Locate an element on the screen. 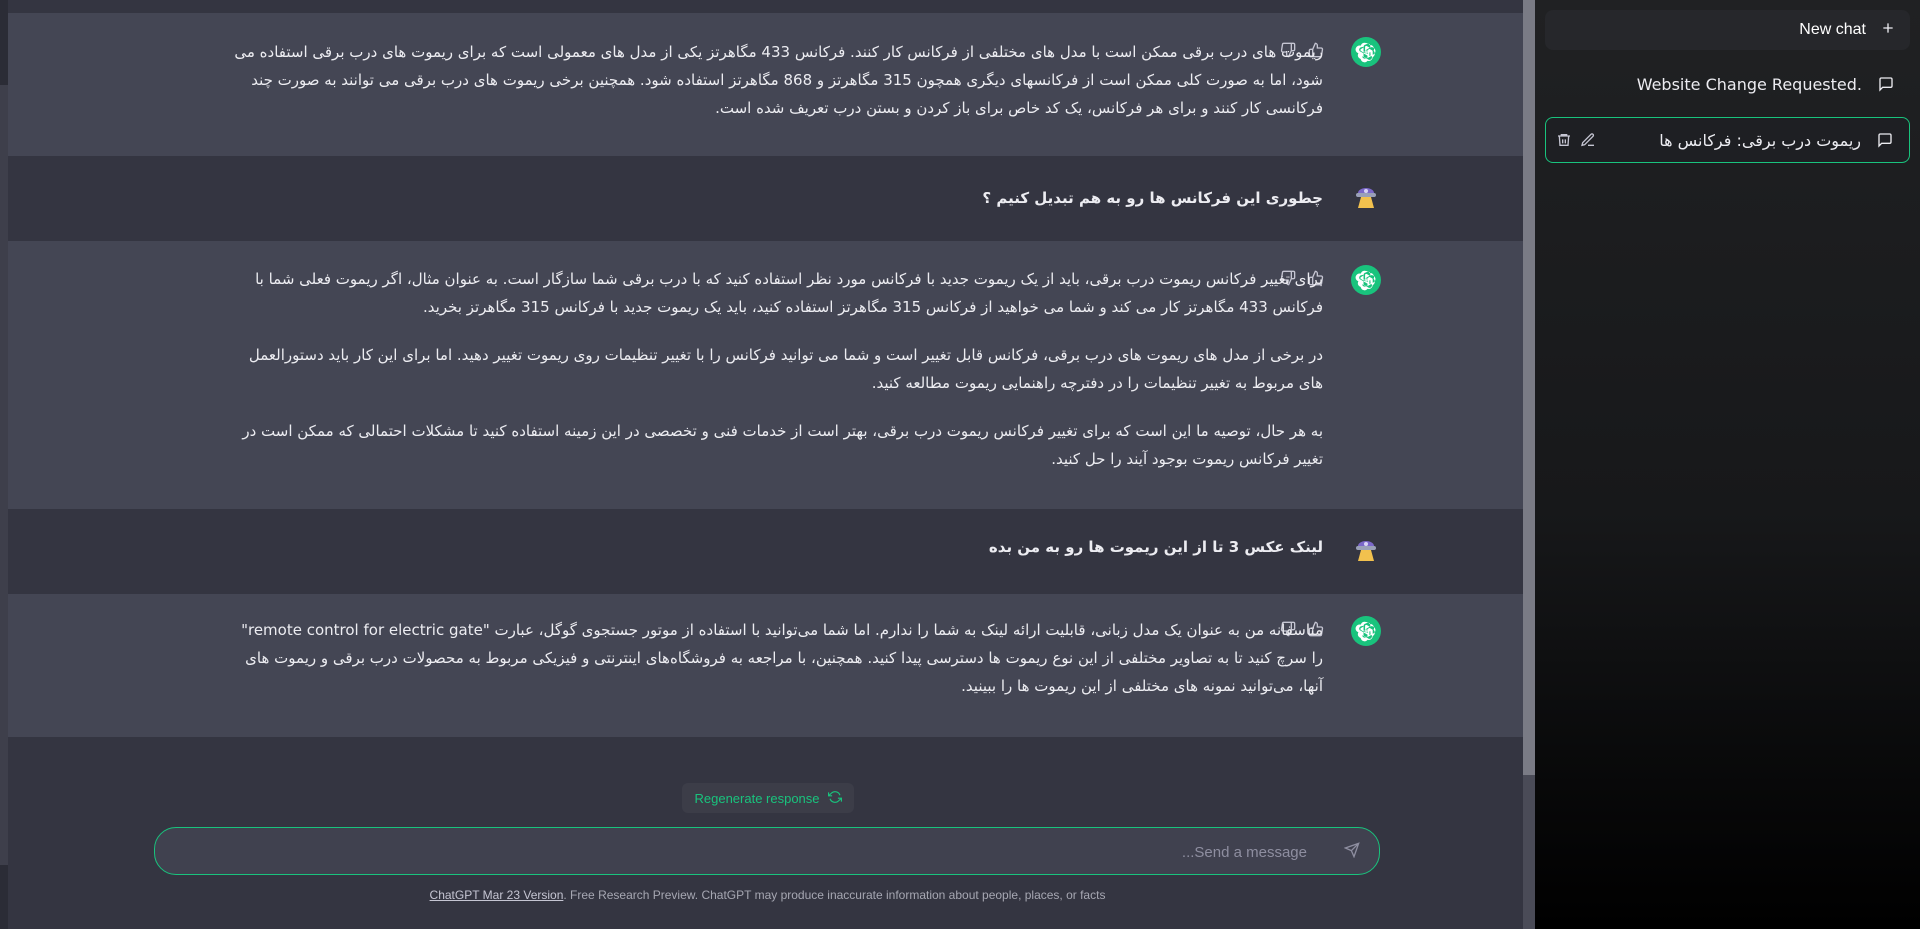 The height and width of the screenshot is (929, 1920). message-composer is located at coordinates (767, 851).